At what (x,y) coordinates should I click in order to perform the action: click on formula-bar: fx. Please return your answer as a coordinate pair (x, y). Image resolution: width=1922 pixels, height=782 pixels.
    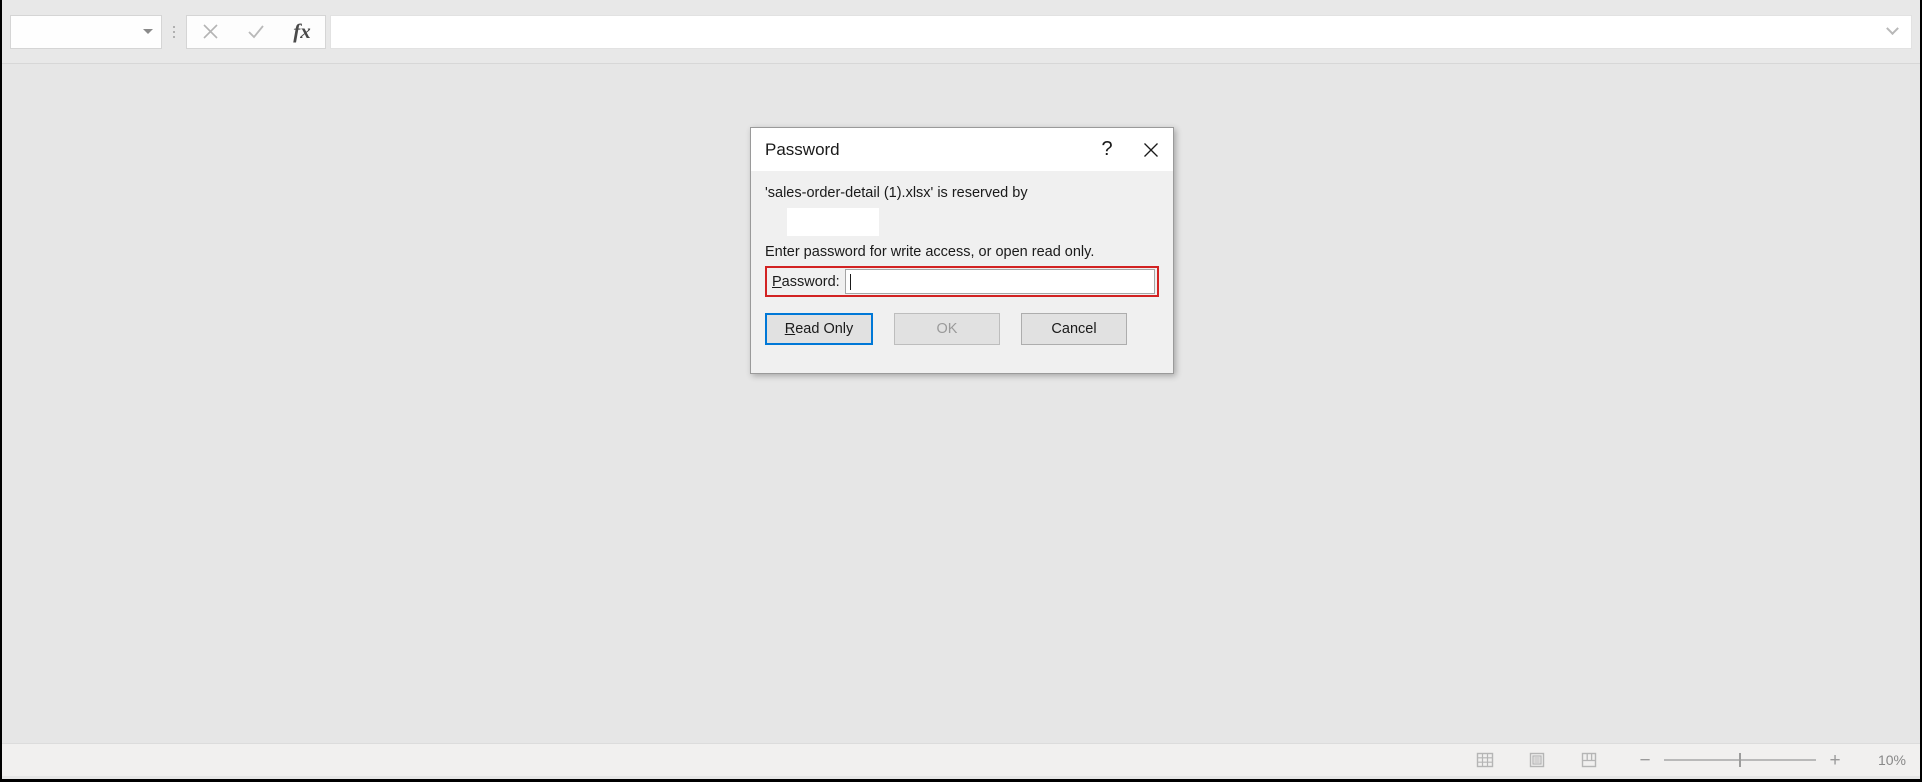
    Looking at the image, I should click on (961, 32).